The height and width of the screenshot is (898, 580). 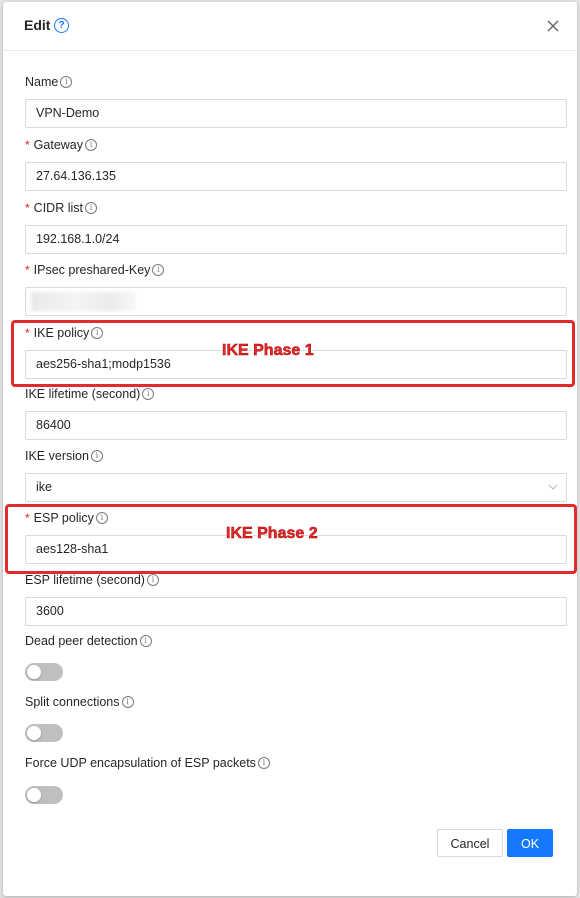 I want to click on close-icon, so click(x=553, y=26).